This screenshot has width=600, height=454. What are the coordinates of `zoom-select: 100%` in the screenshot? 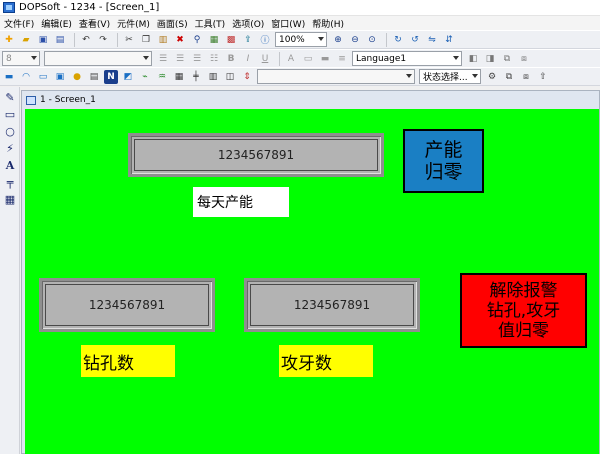 It's located at (301, 39).